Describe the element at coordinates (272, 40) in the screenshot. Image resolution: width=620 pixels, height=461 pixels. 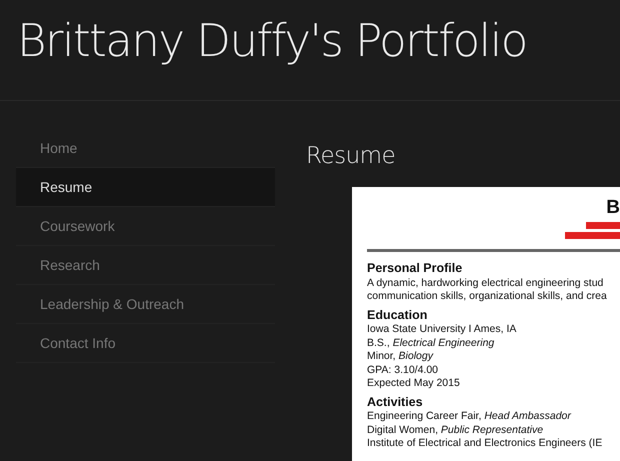
I see `site-title: Brittany Duffy's Portfolio` at that location.